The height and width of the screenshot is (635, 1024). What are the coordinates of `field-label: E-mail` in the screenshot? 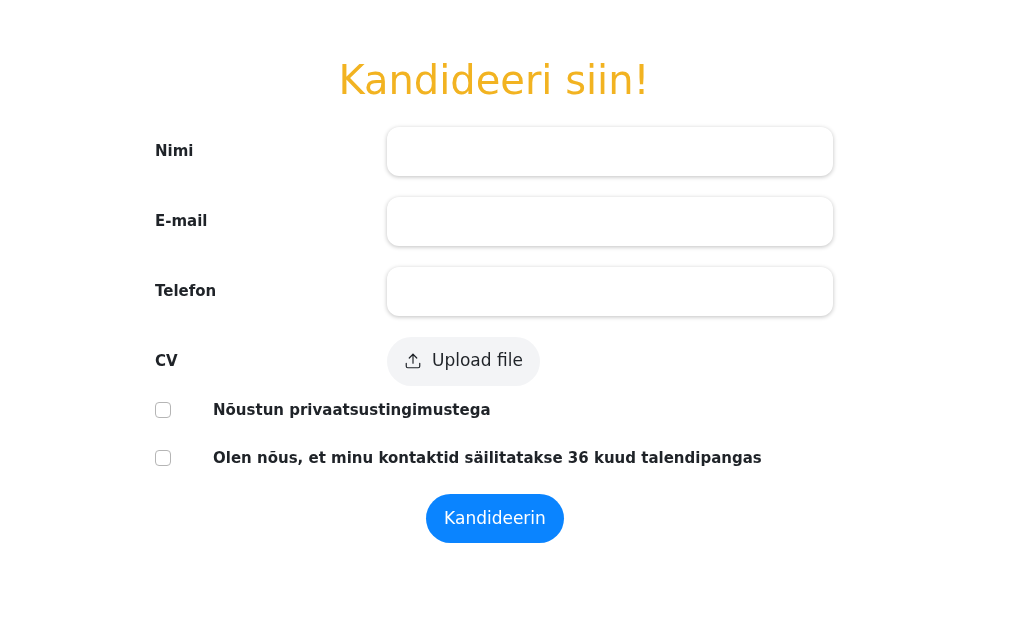 It's located at (182, 221).